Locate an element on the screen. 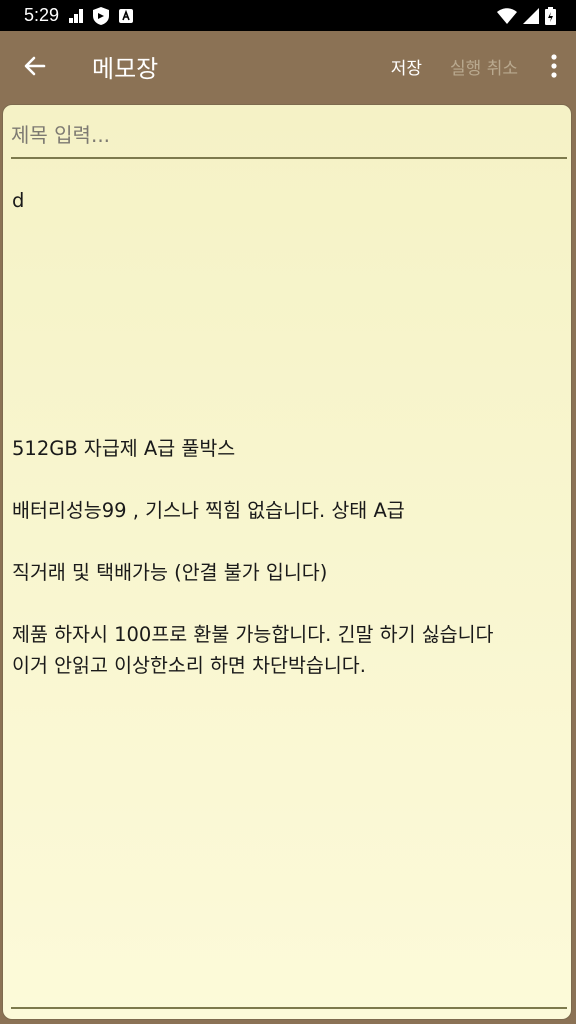 The width and height of the screenshot is (576, 1024). app-a-icon is located at coordinates (126, 15).